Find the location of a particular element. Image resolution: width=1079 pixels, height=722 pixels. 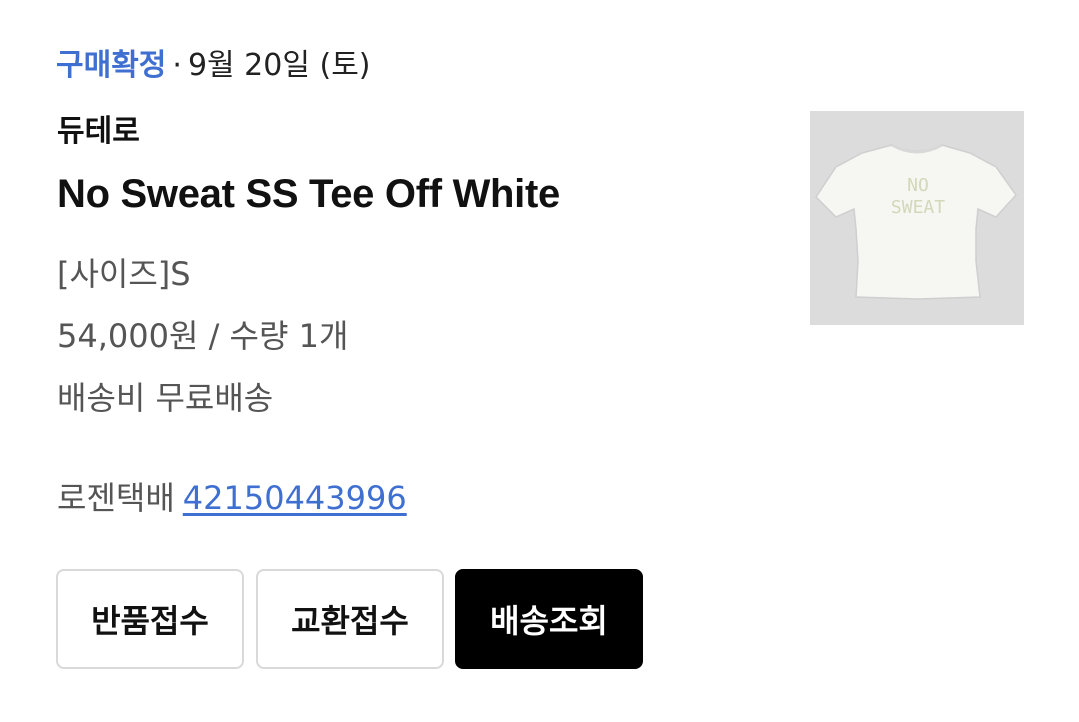

tracking-info: 로젠택배 42150443996 is located at coordinates (232, 498).